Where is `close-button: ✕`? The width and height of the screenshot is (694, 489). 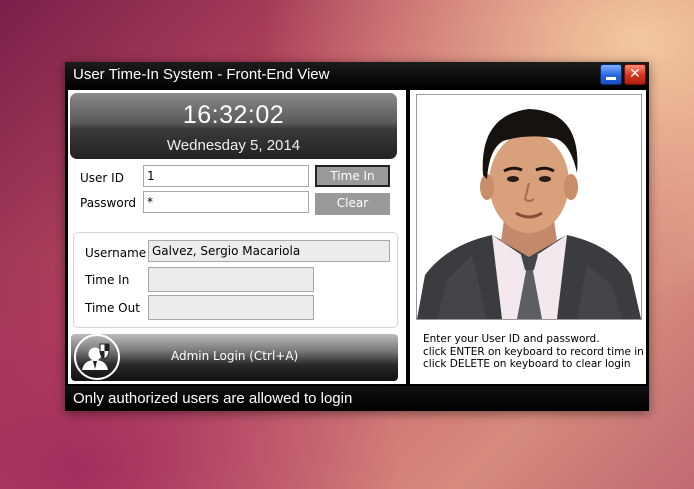 close-button: ✕ is located at coordinates (635, 74).